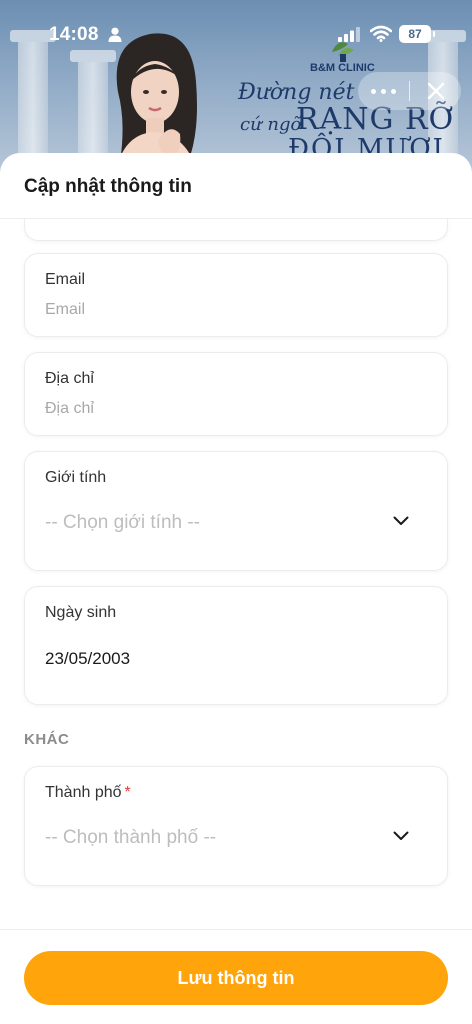  Describe the element at coordinates (235, 310) in the screenshot. I see `email-field` at that location.